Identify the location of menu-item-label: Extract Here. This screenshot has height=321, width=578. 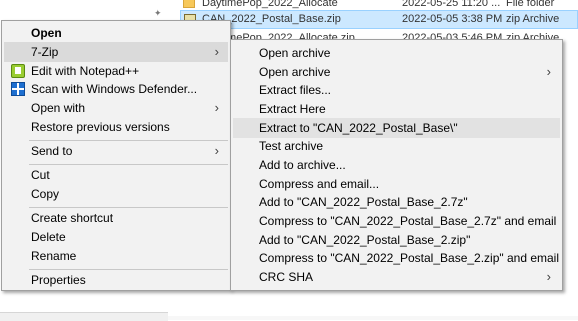
(292, 109).